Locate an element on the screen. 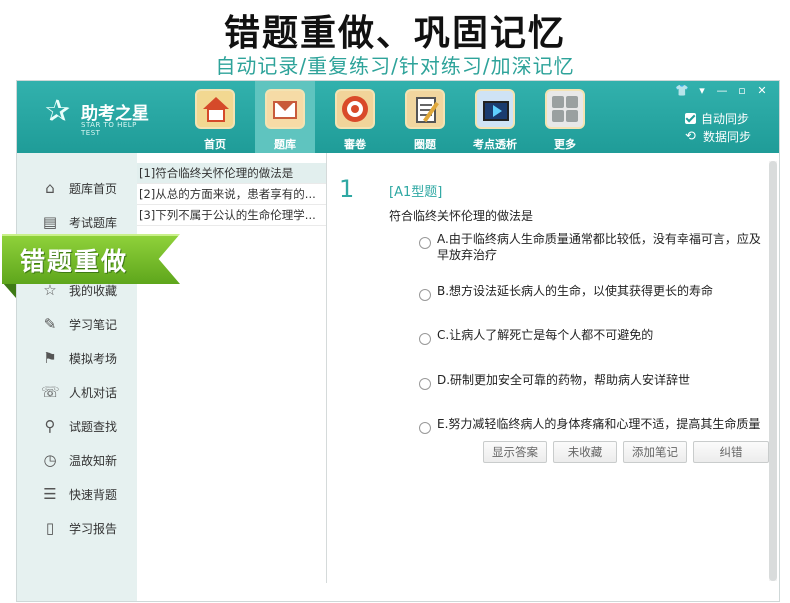 This screenshot has width=790, height=603. banner-subtitle: 自动记录/重复练习/针对练习/加深记忆 is located at coordinates (395, 66).